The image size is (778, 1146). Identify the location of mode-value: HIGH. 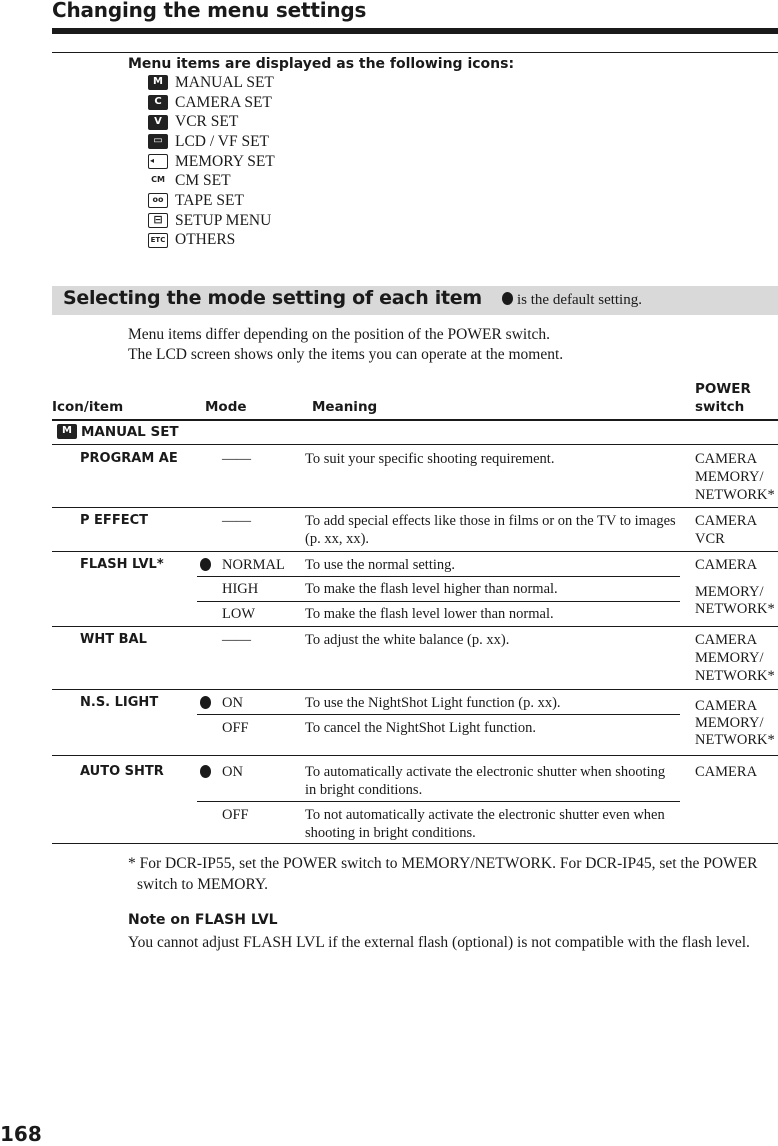
(240, 589).